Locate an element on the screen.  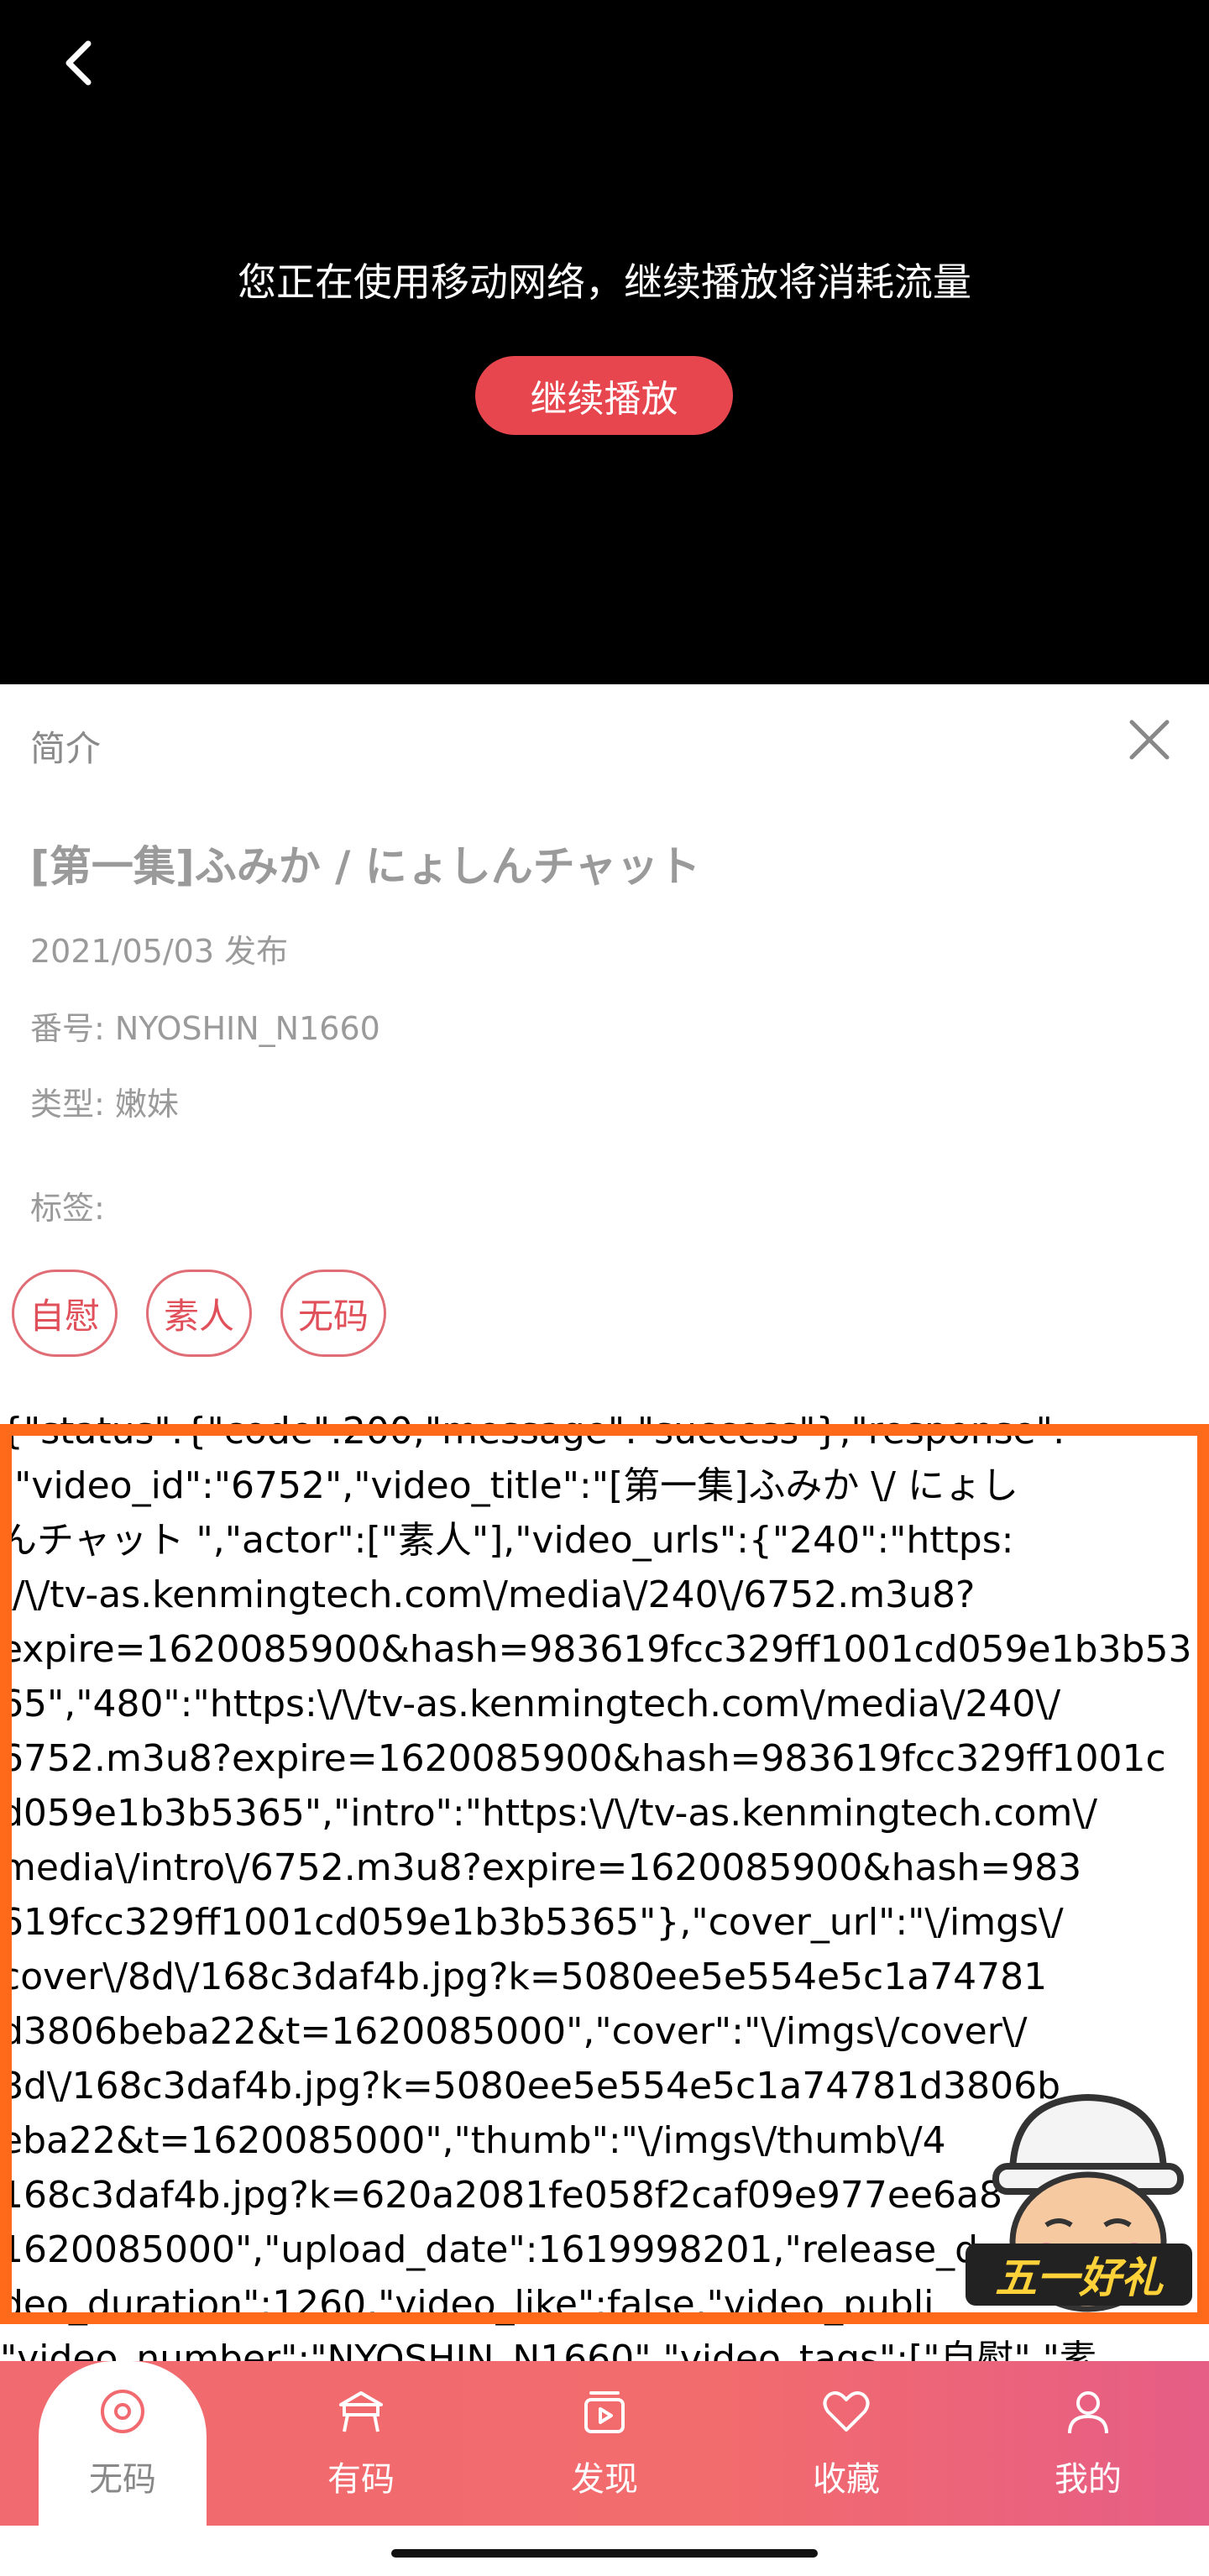
close-button is located at coordinates (1149, 739).